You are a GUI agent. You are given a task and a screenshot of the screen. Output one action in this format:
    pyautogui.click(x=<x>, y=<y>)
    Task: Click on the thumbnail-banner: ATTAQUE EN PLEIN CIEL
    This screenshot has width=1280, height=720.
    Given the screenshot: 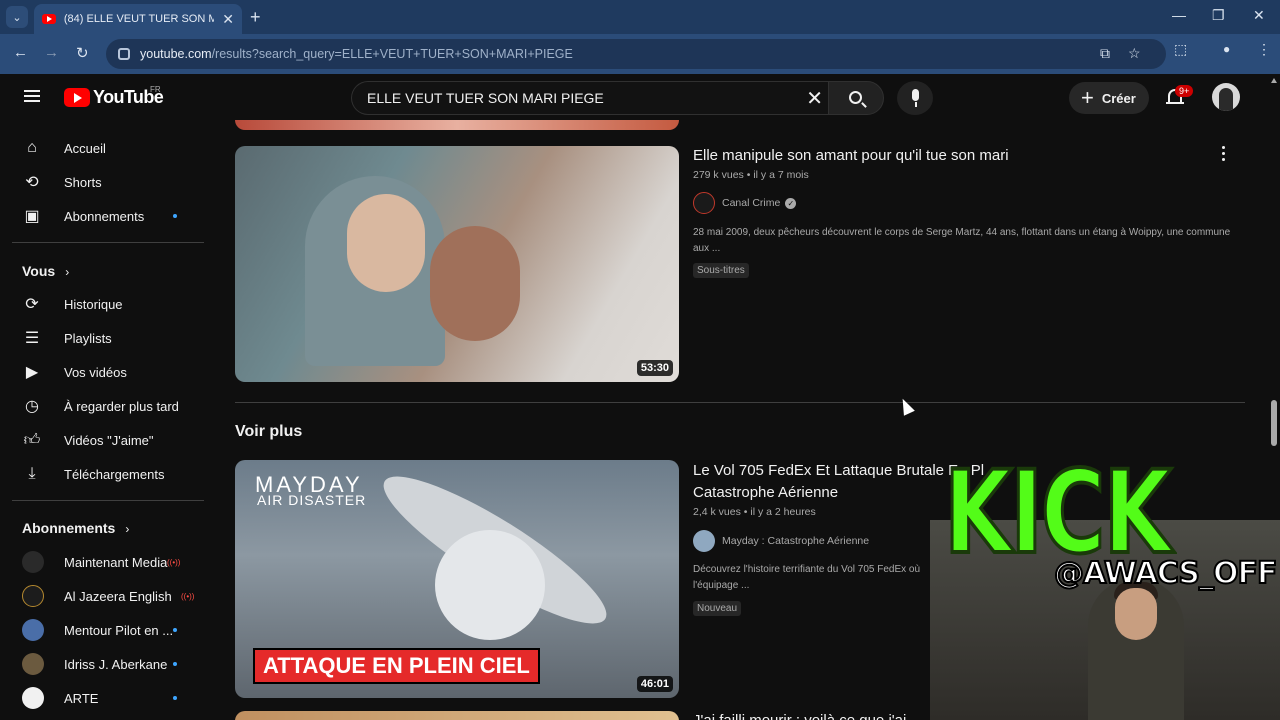 What is the action you would take?
    pyautogui.click(x=396, y=666)
    